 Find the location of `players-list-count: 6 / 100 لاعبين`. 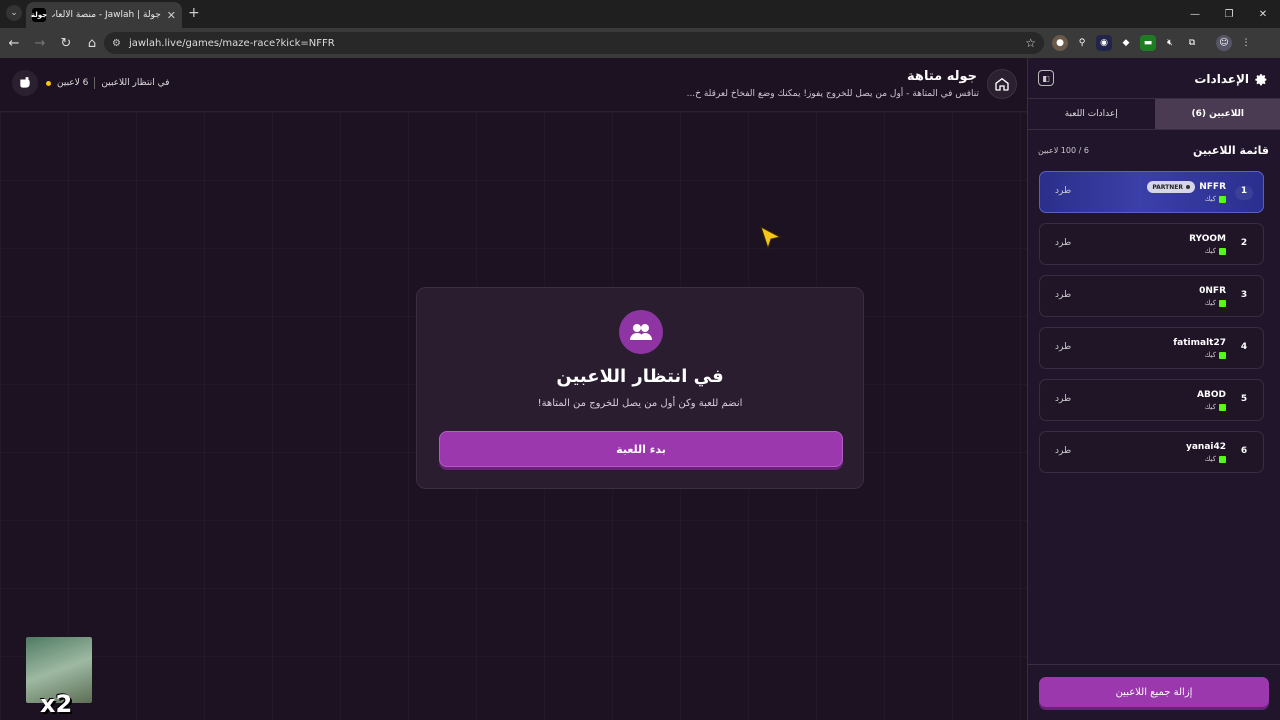

players-list-count: 6 / 100 لاعبين is located at coordinates (1063, 150).